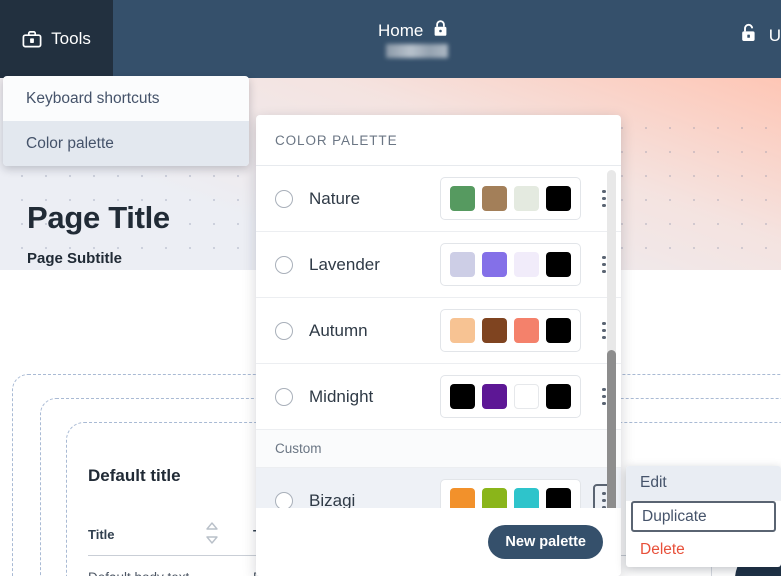 The image size is (781, 576). What do you see at coordinates (703, 483) in the screenshot?
I see `context-menu-item-edit: Edit` at bounding box center [703, 483].